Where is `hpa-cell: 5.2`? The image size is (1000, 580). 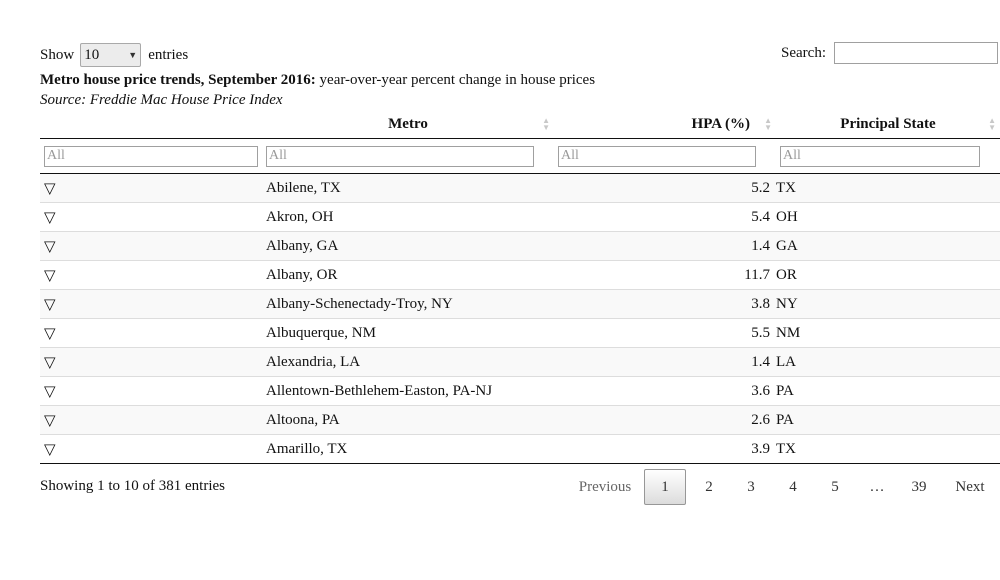 hpa-cell: 5.2 is located at coordinates (665, 188).